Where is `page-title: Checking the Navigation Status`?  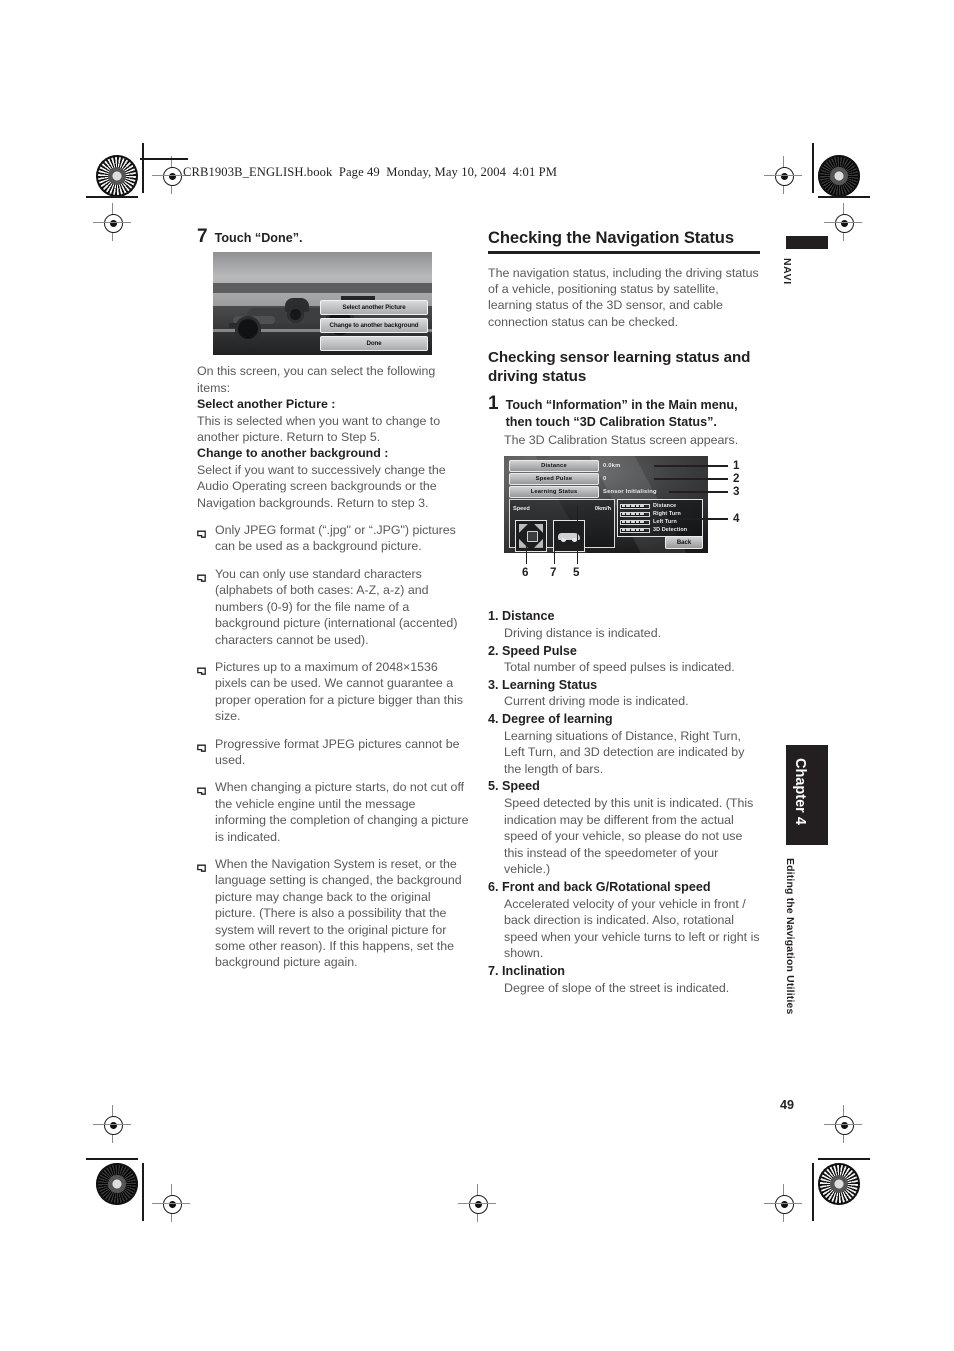
page-title: Checking the Navigation Status is located at coordinates (611, 237).